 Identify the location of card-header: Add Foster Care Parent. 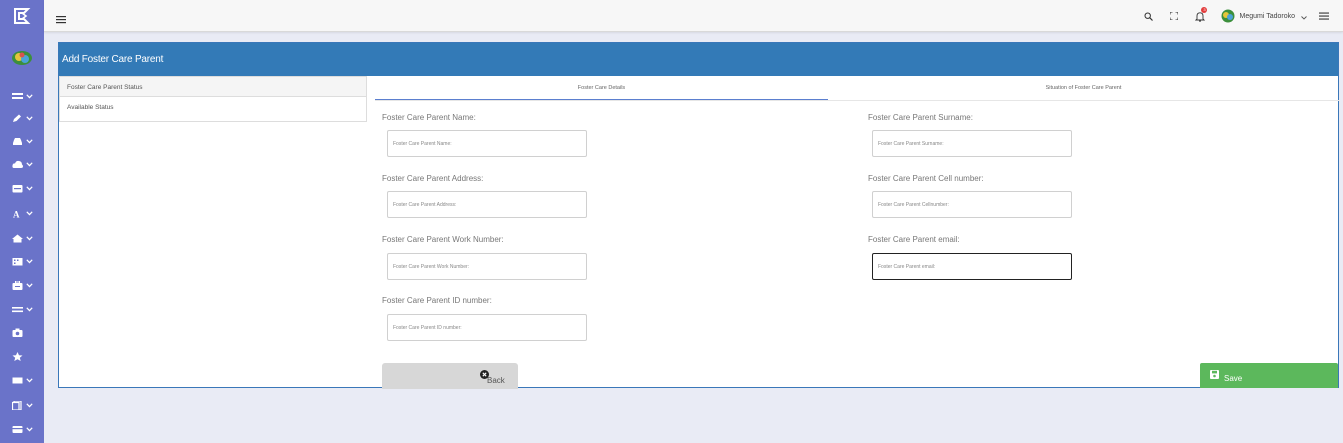
(698, 59).